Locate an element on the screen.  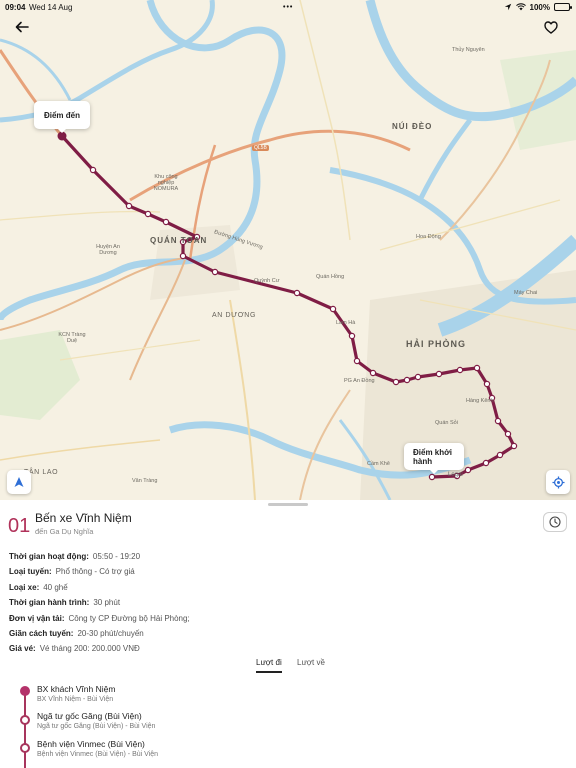
map-label: AN DƯƠNG is located at coordinates (234, 315).